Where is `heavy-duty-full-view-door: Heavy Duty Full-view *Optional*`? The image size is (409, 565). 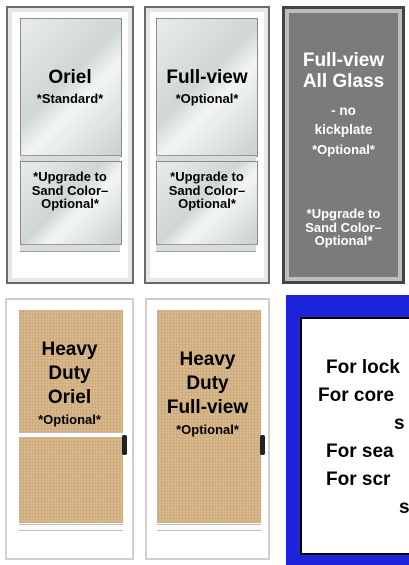
heavy-duty-full-view-door: Heavy Duty Full-view *Optional* is located at coordinates (207, 429).